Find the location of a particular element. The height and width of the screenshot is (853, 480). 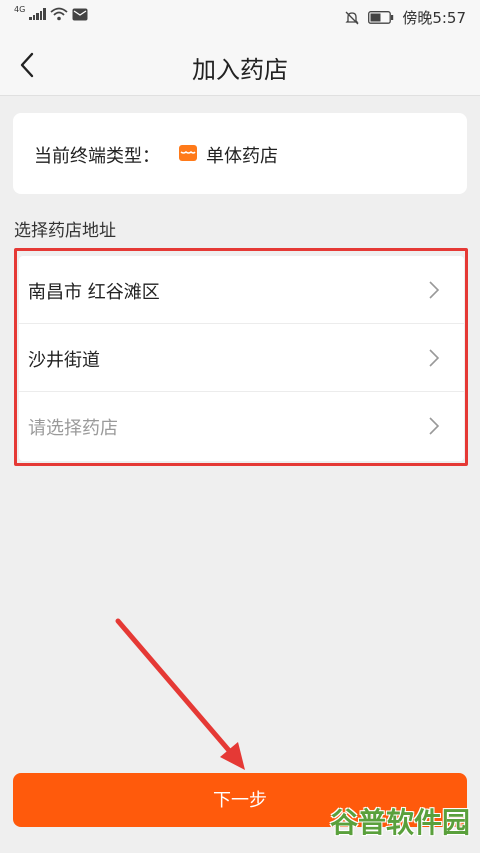

terminal-type-value: 单体药店 is located at coordinates (242, 156).